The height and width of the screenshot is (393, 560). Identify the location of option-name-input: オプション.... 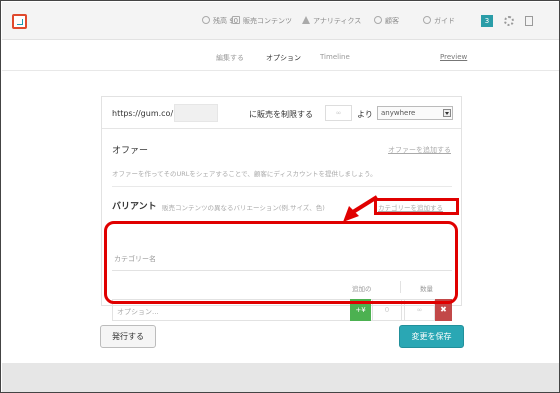
(138, 312).